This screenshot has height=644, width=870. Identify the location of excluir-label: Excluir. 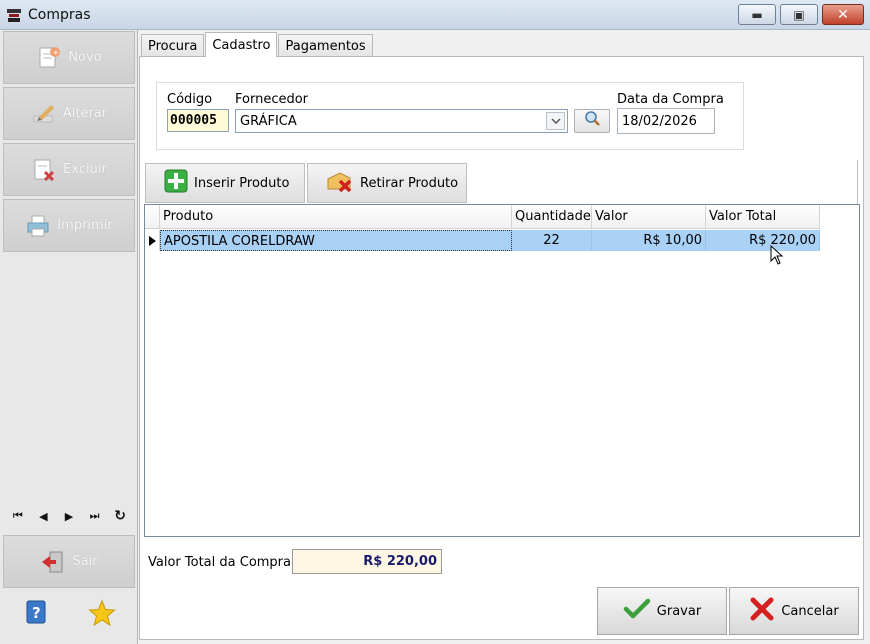
(85, 169).